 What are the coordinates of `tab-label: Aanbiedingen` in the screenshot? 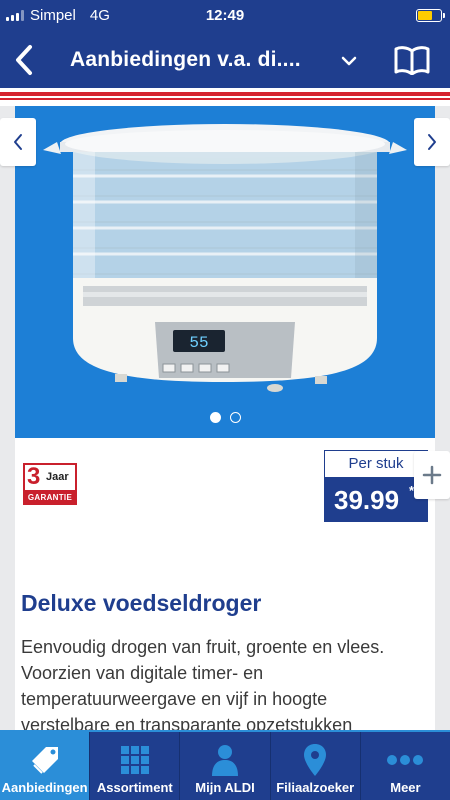 It's located at (44, 787).